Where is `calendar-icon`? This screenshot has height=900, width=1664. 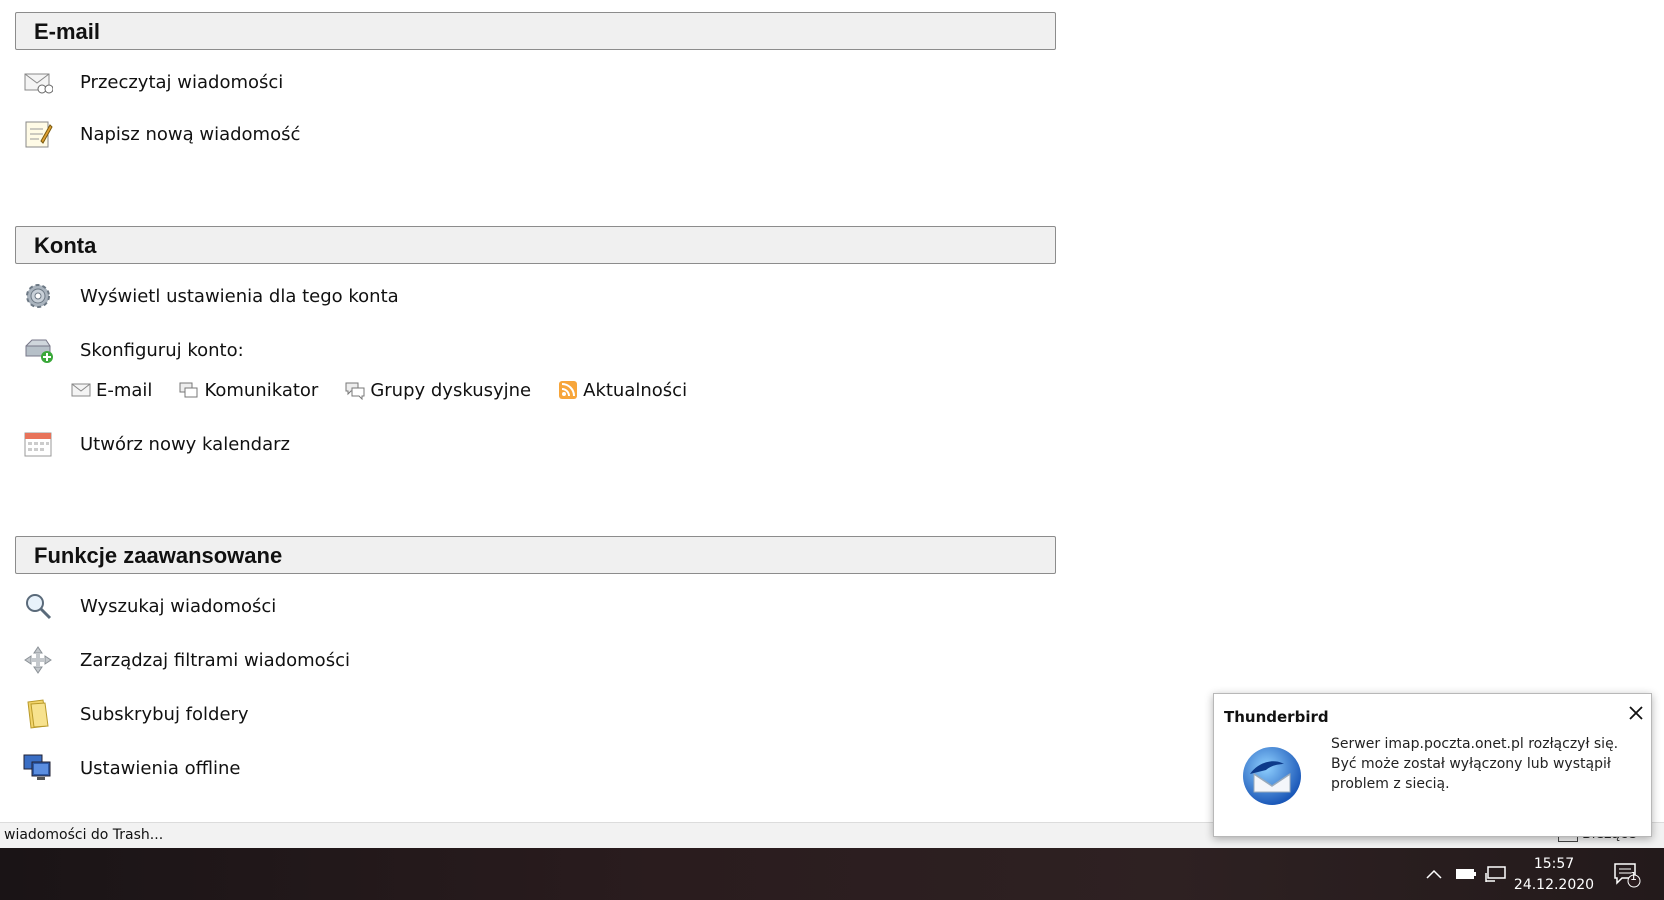 calendar-icon is located at coordinates (38, 444).